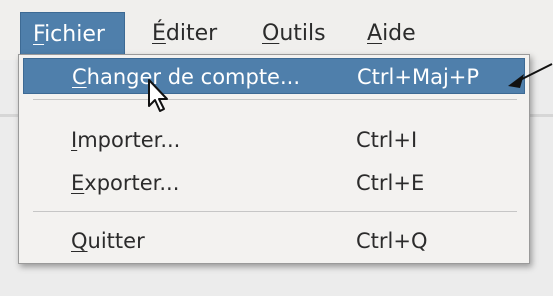  What do you see at coordinates (271, 33) in the screenshot?
I see `menu-tools-mnemonic: O` at bounding box center [271, 33].